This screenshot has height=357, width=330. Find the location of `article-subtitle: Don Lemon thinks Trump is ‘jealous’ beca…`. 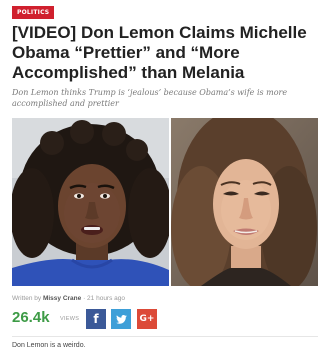

article-subtitle: Don Lemon thinks Trump is ‘jealous’ beca… is located at coordinates (150, 98).